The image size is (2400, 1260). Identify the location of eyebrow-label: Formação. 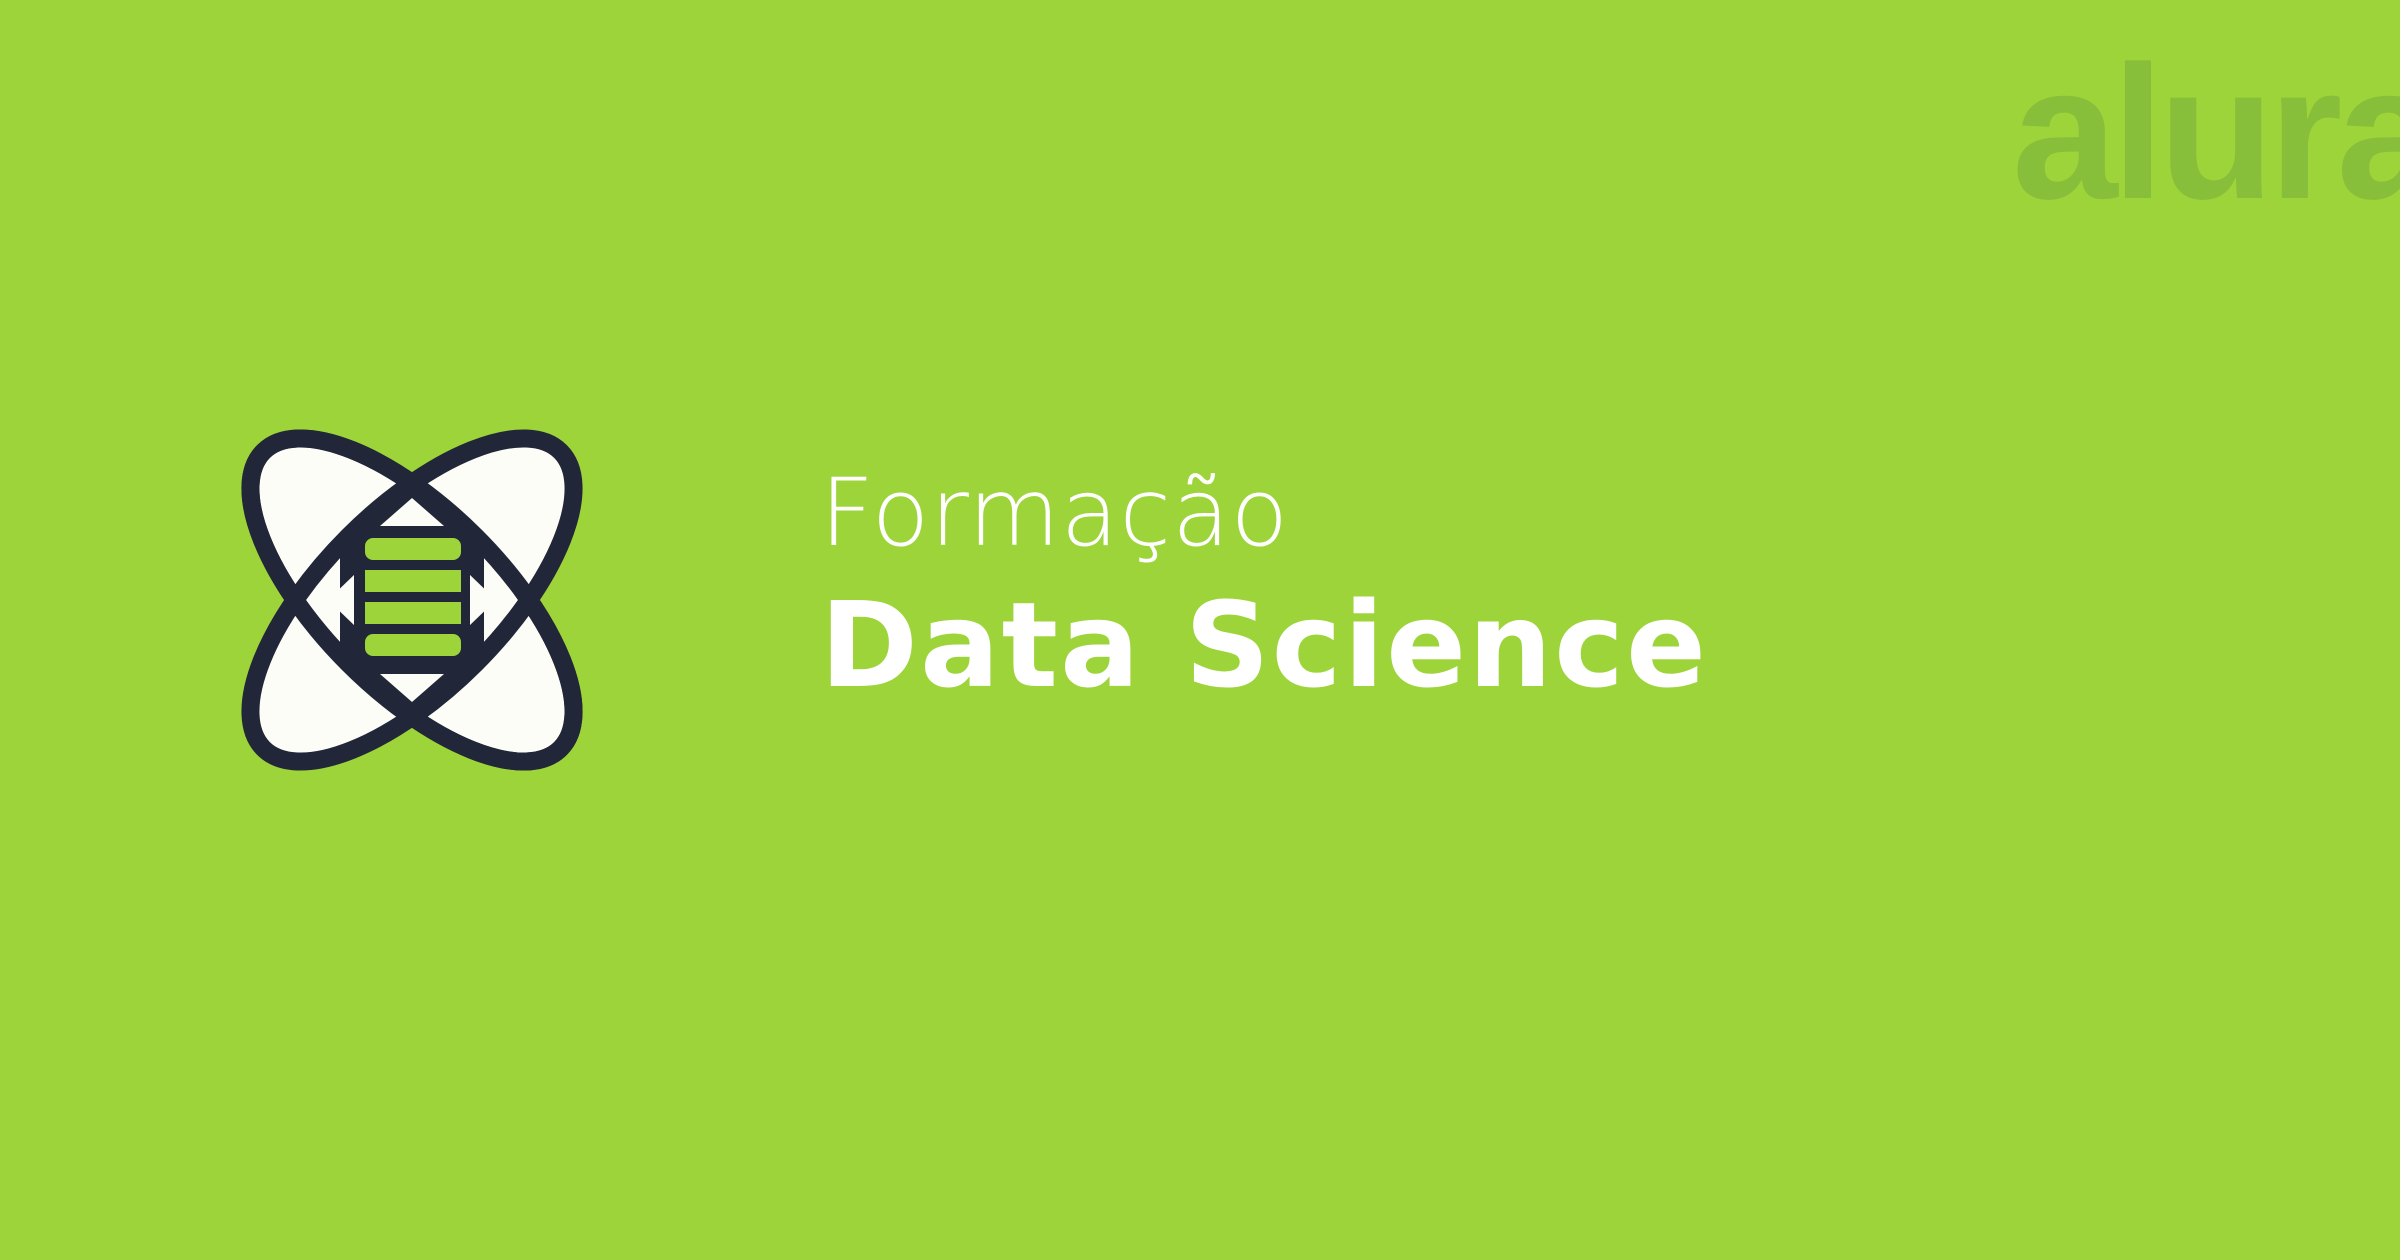
(1055, 513).